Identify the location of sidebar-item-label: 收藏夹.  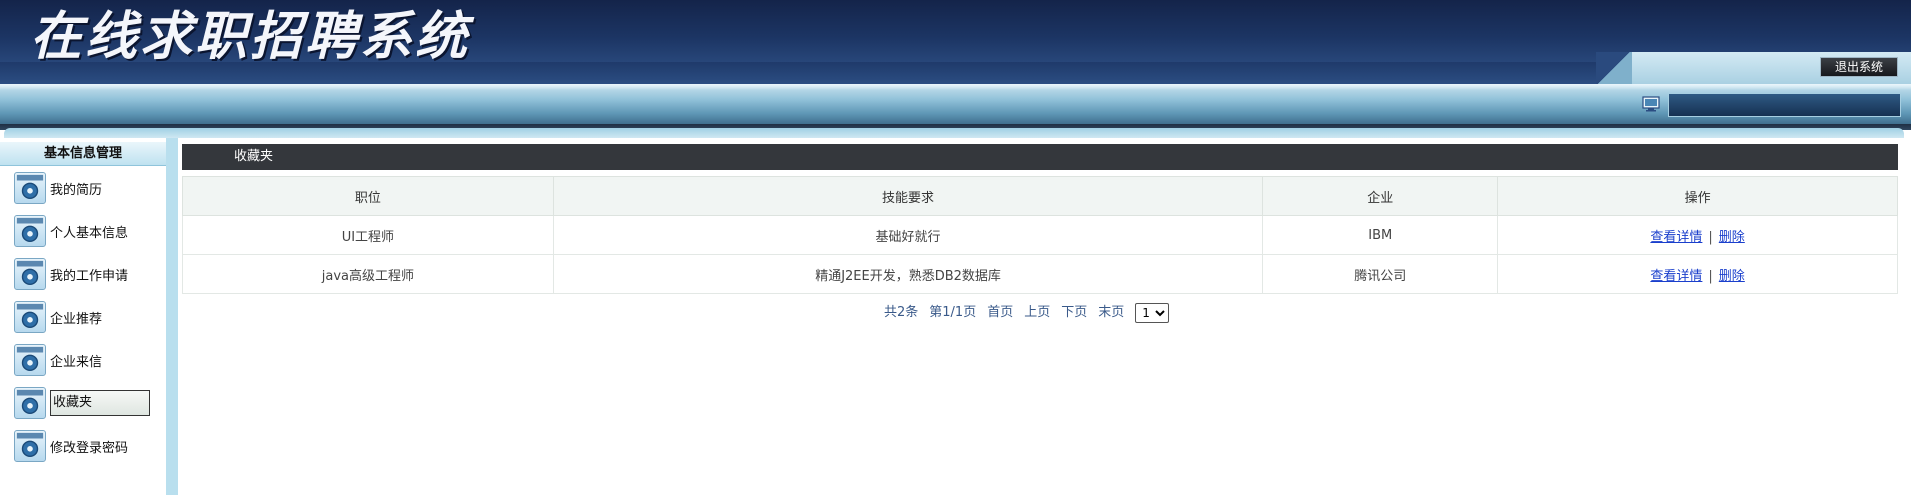
(100, 403).